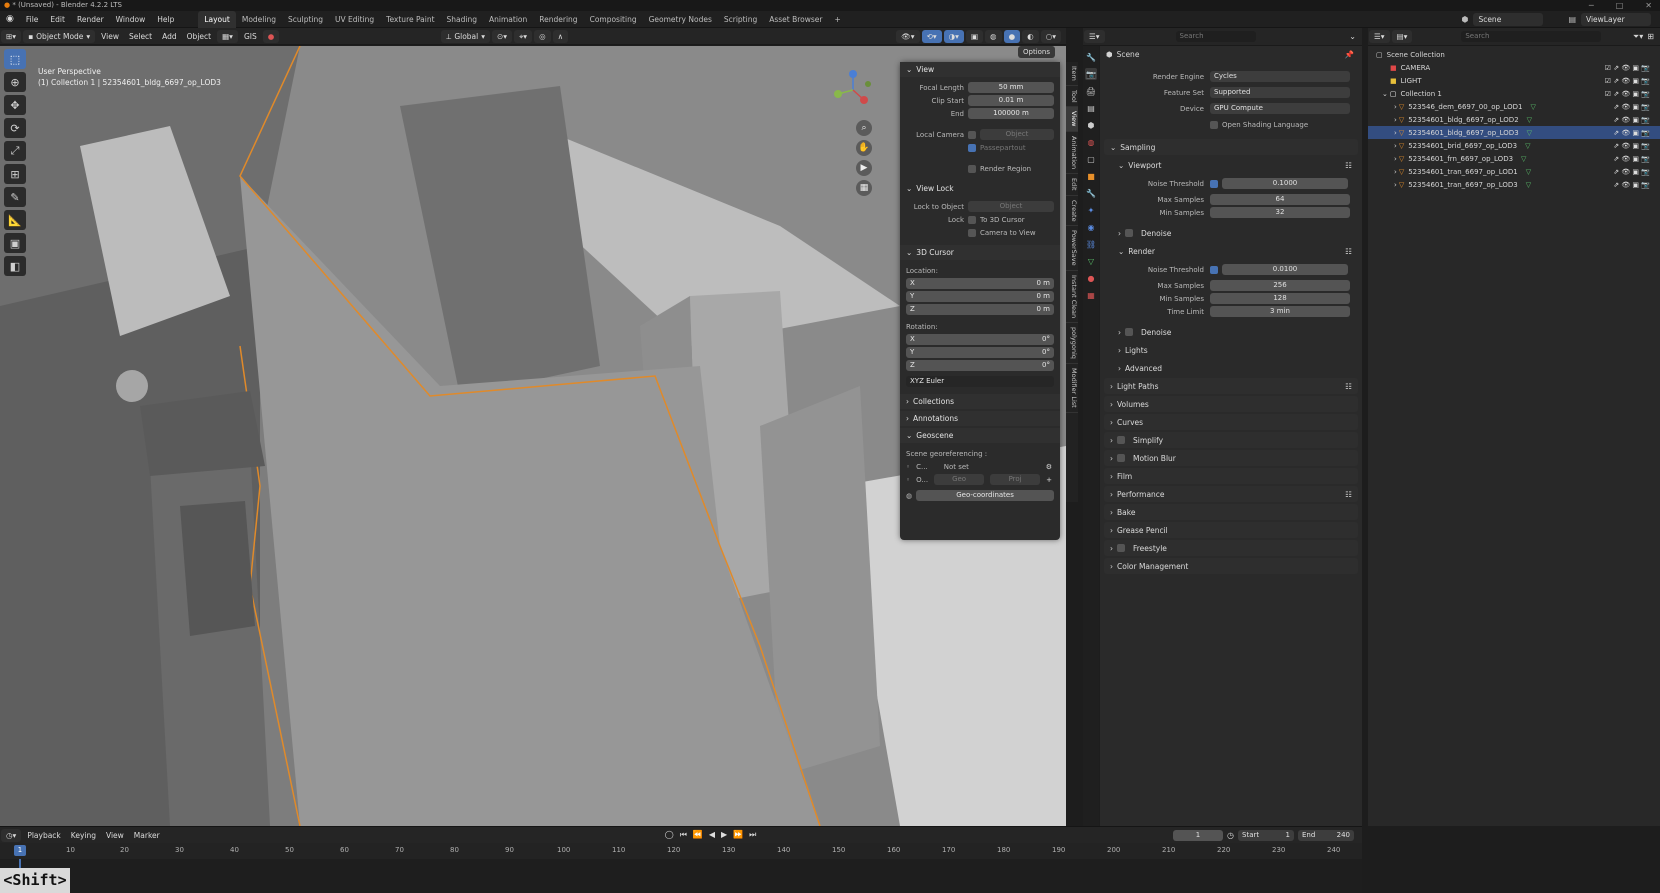  I want to click on viewport-menu-add: Add, so click(169, 36).